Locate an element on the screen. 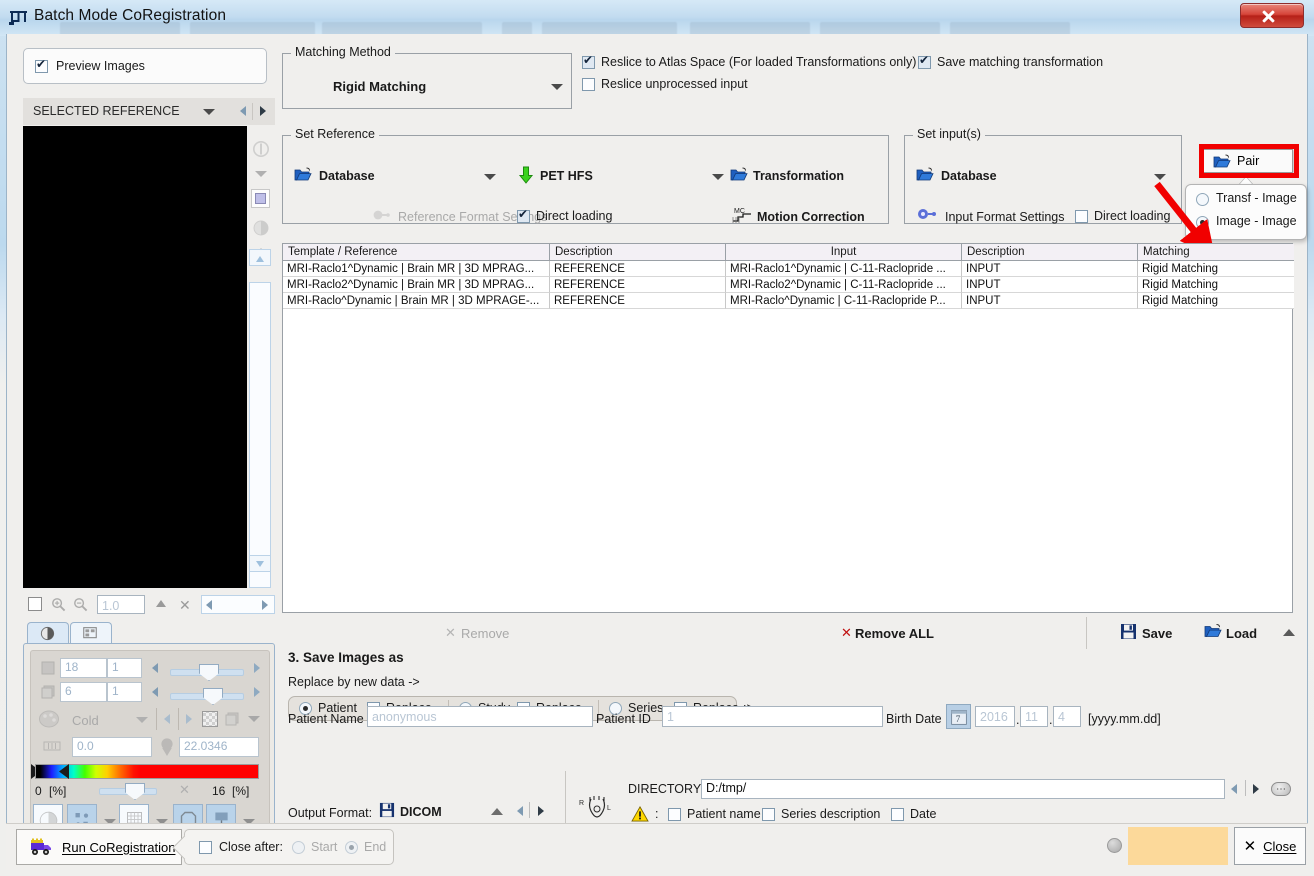 The height and width of the screenshot is (876, 1314). birth-day-input: 4 is located at coordinates (1067, 716).